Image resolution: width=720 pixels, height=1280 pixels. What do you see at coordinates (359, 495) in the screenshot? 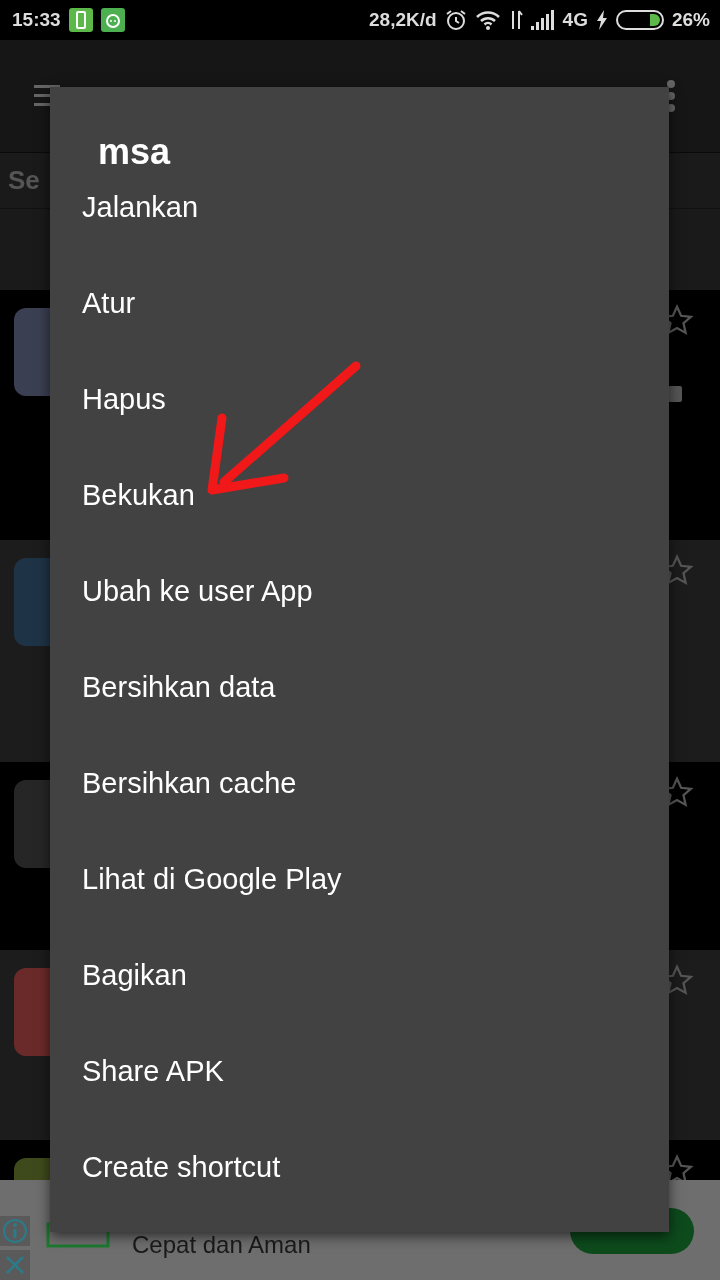
I see `menu-item: Bekukan` at bounding box center [359, 495].